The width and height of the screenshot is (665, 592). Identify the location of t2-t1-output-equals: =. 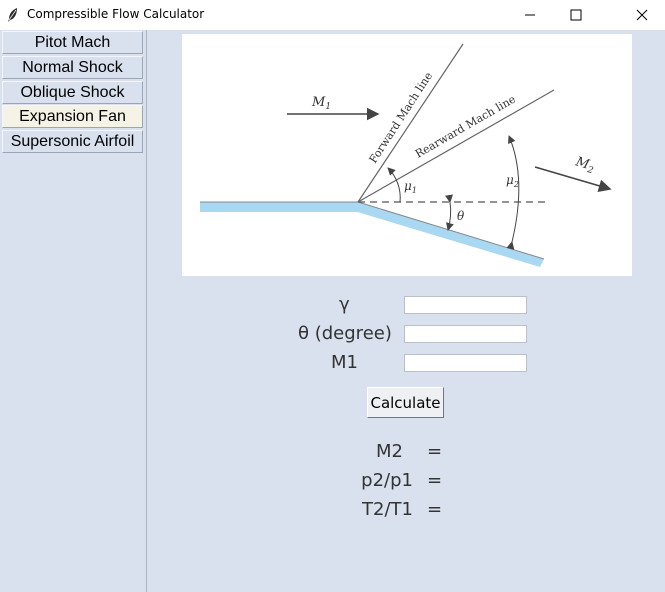
(435, 509).